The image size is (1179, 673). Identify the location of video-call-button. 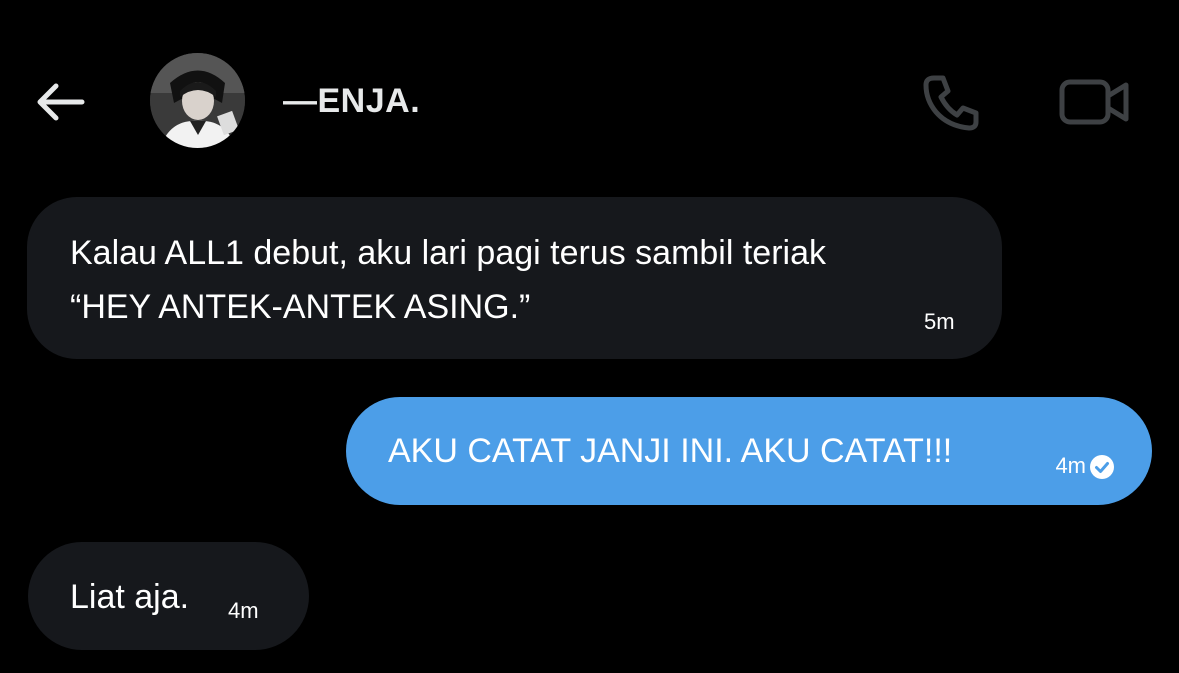
(1095, 102).